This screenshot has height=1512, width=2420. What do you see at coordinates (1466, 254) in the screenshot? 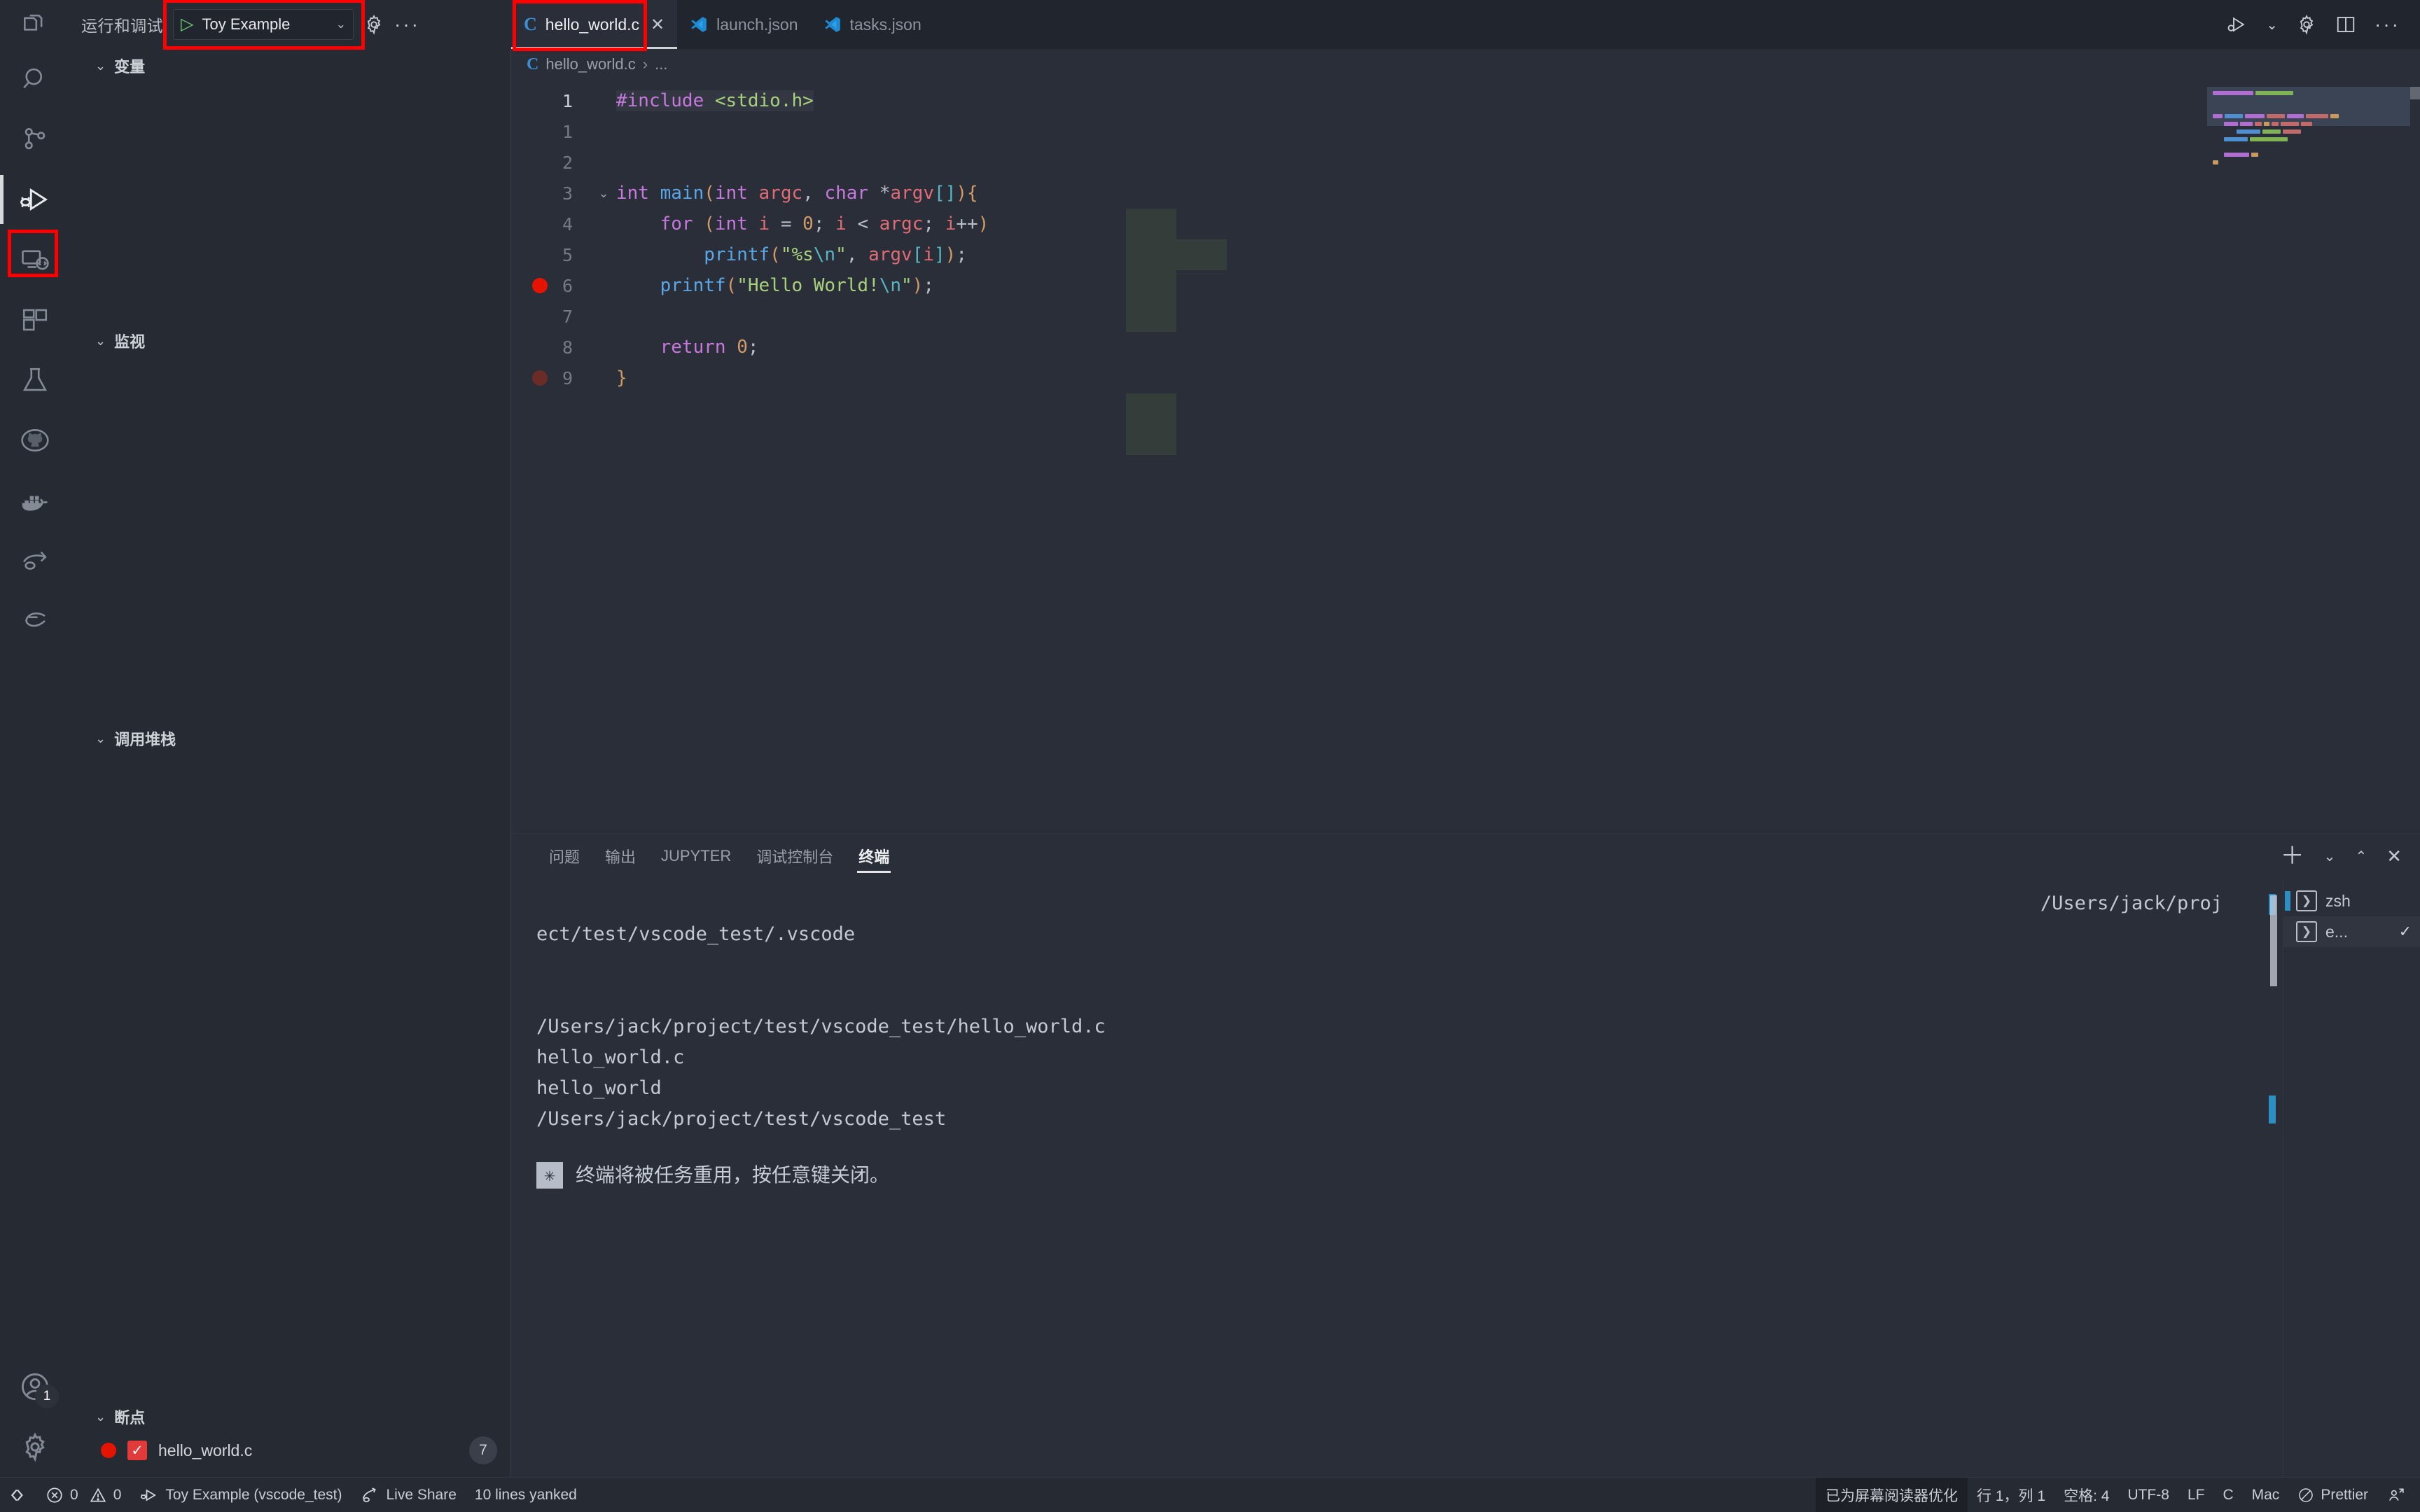
I see `code-line: 5 printf("%s\n", argv[i]);` at bounding box center [1466, 254].